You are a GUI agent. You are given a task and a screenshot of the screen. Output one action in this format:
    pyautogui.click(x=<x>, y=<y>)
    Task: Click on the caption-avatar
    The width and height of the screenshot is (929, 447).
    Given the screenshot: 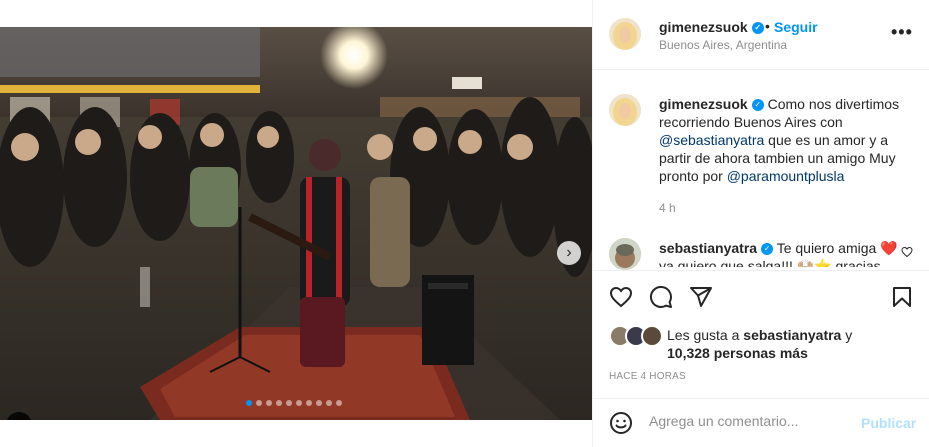 What is the action you would take?
    pyautogui.click(x=625, y=110)
    